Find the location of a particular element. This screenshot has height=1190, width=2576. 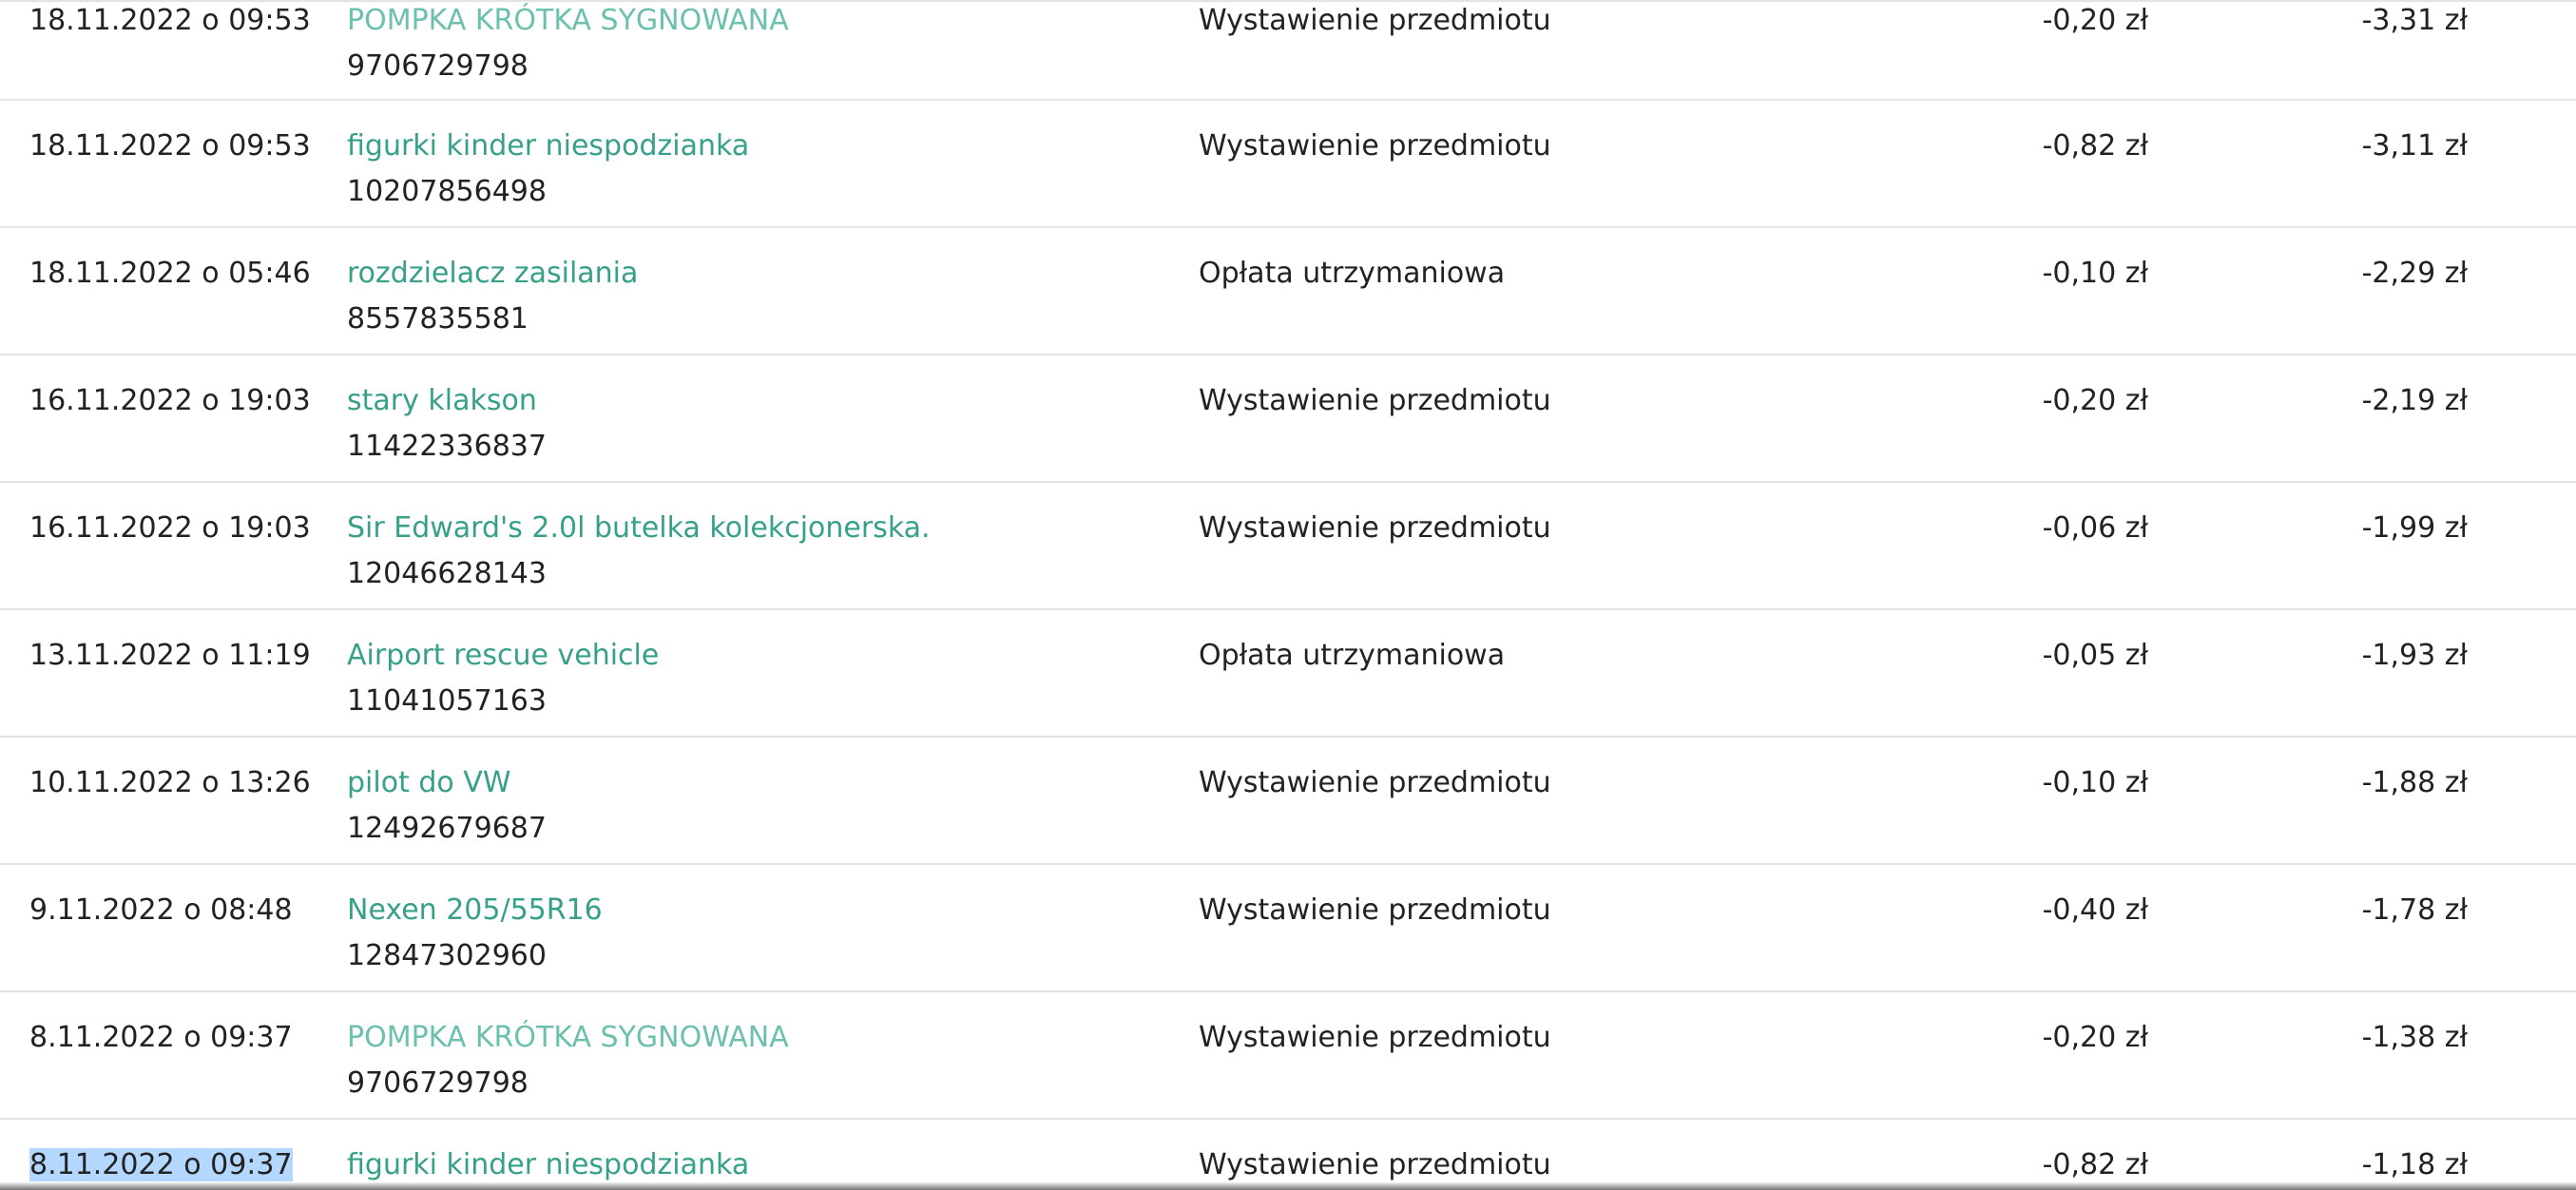

window-bottom-edge is located at coordinates (1288, 1186).